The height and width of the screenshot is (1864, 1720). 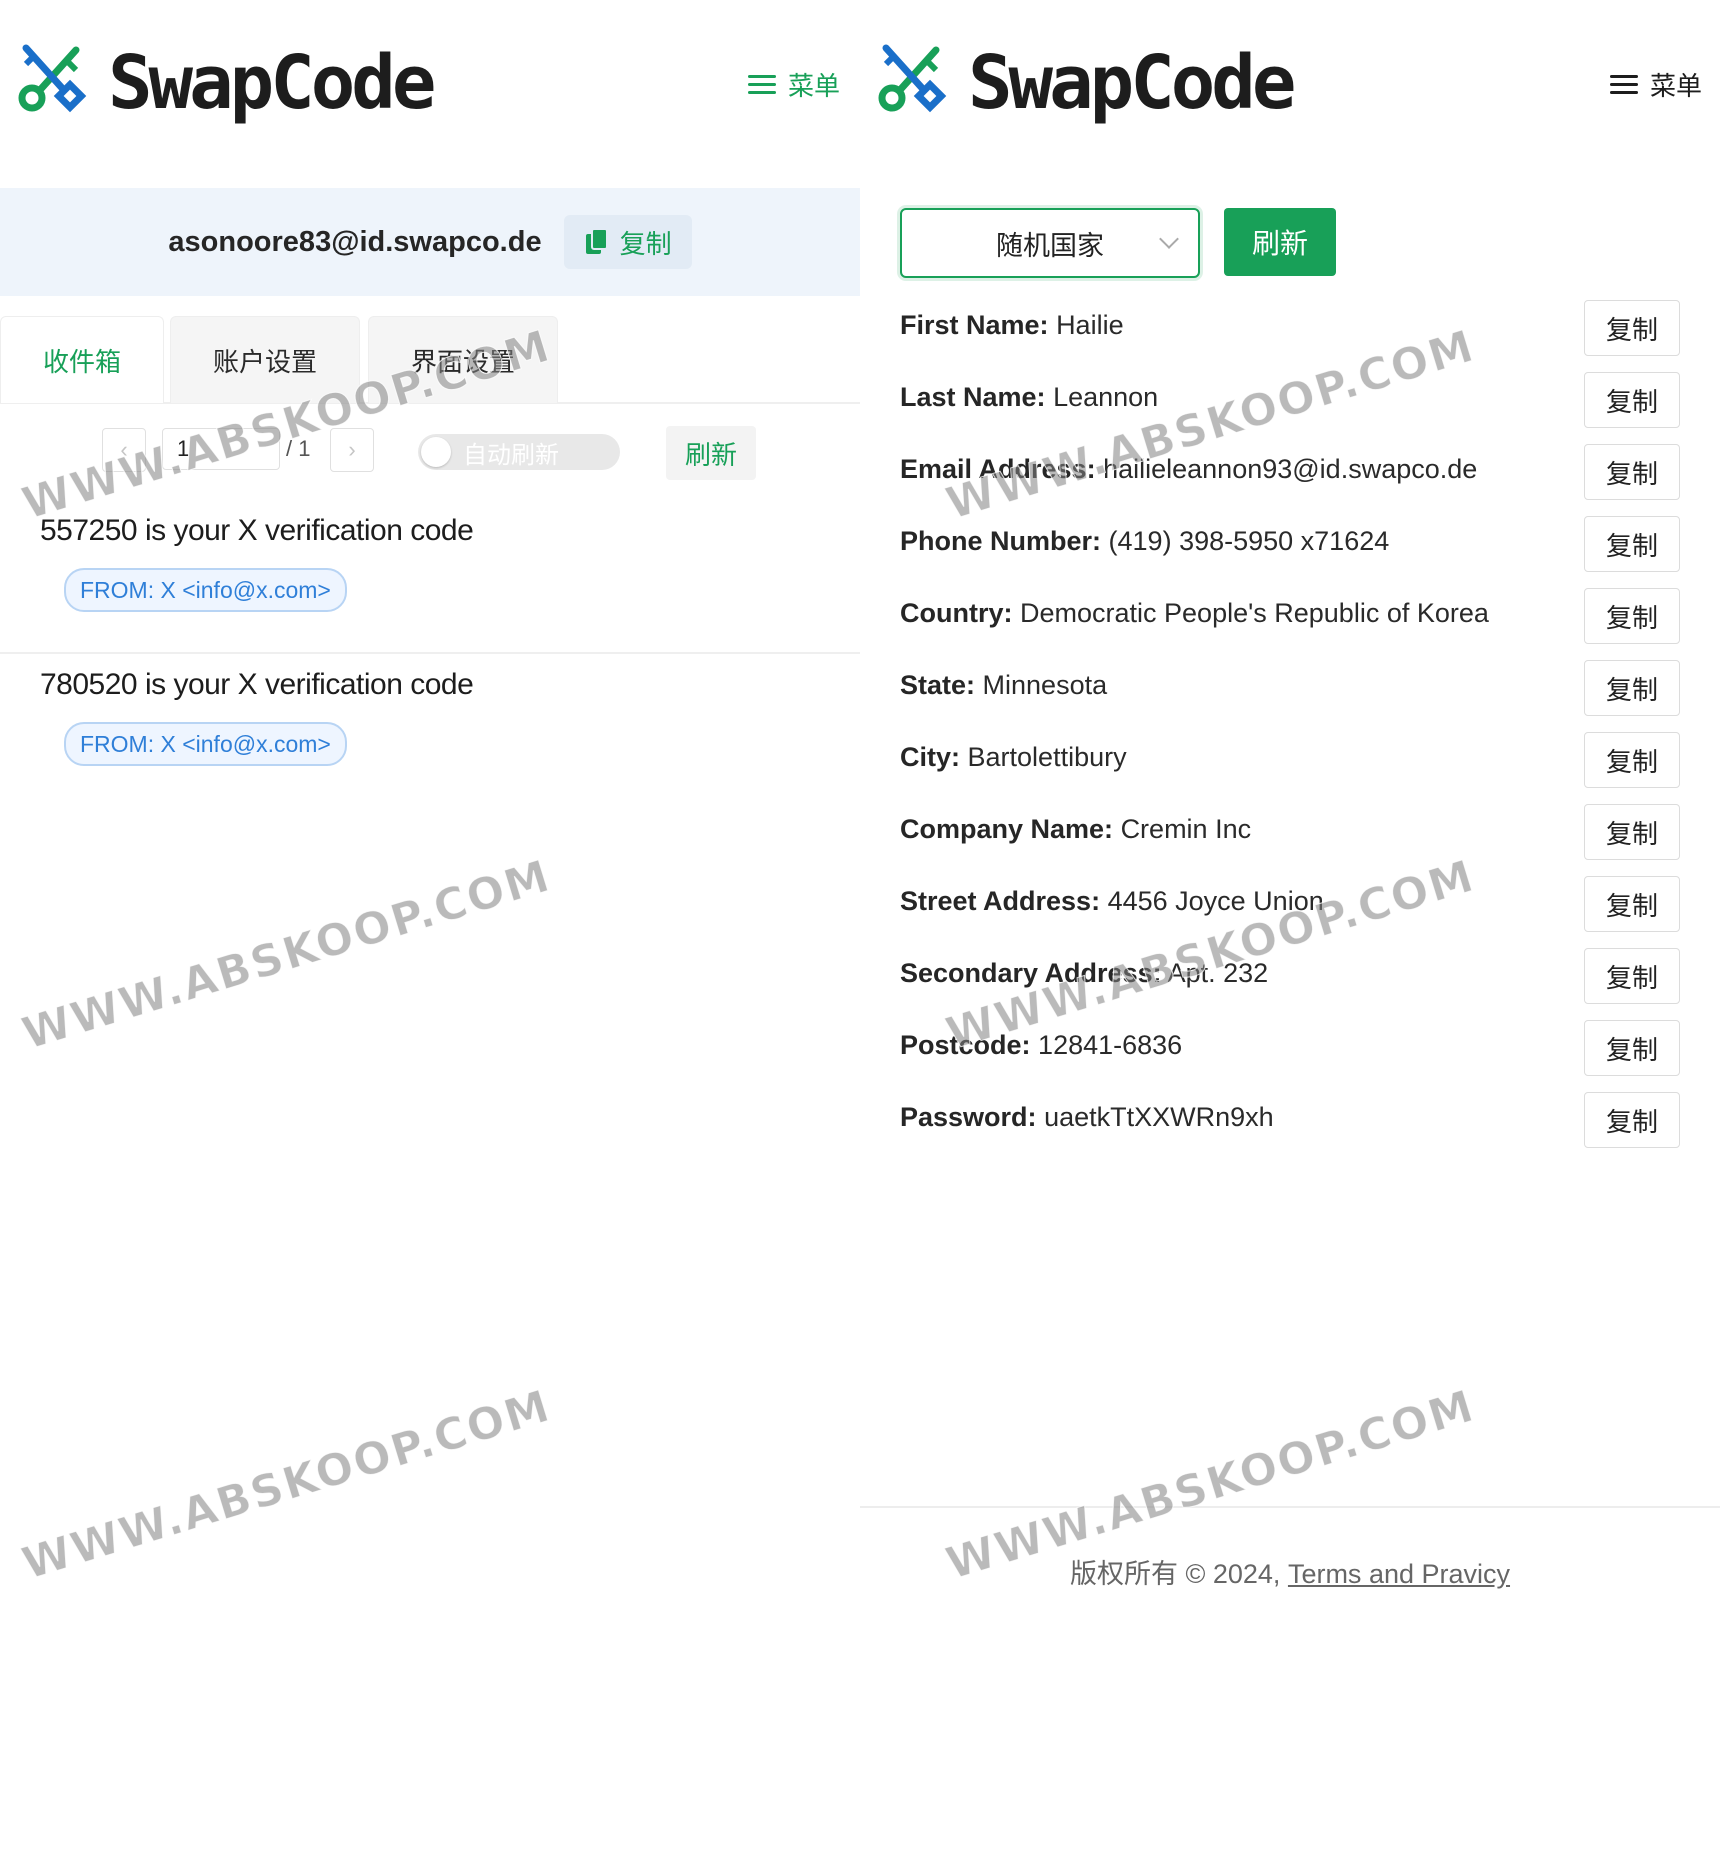 I want to click on footer: 版权所有 © 2024, Terms and Pravicy, so click(x=1290, y=1571).